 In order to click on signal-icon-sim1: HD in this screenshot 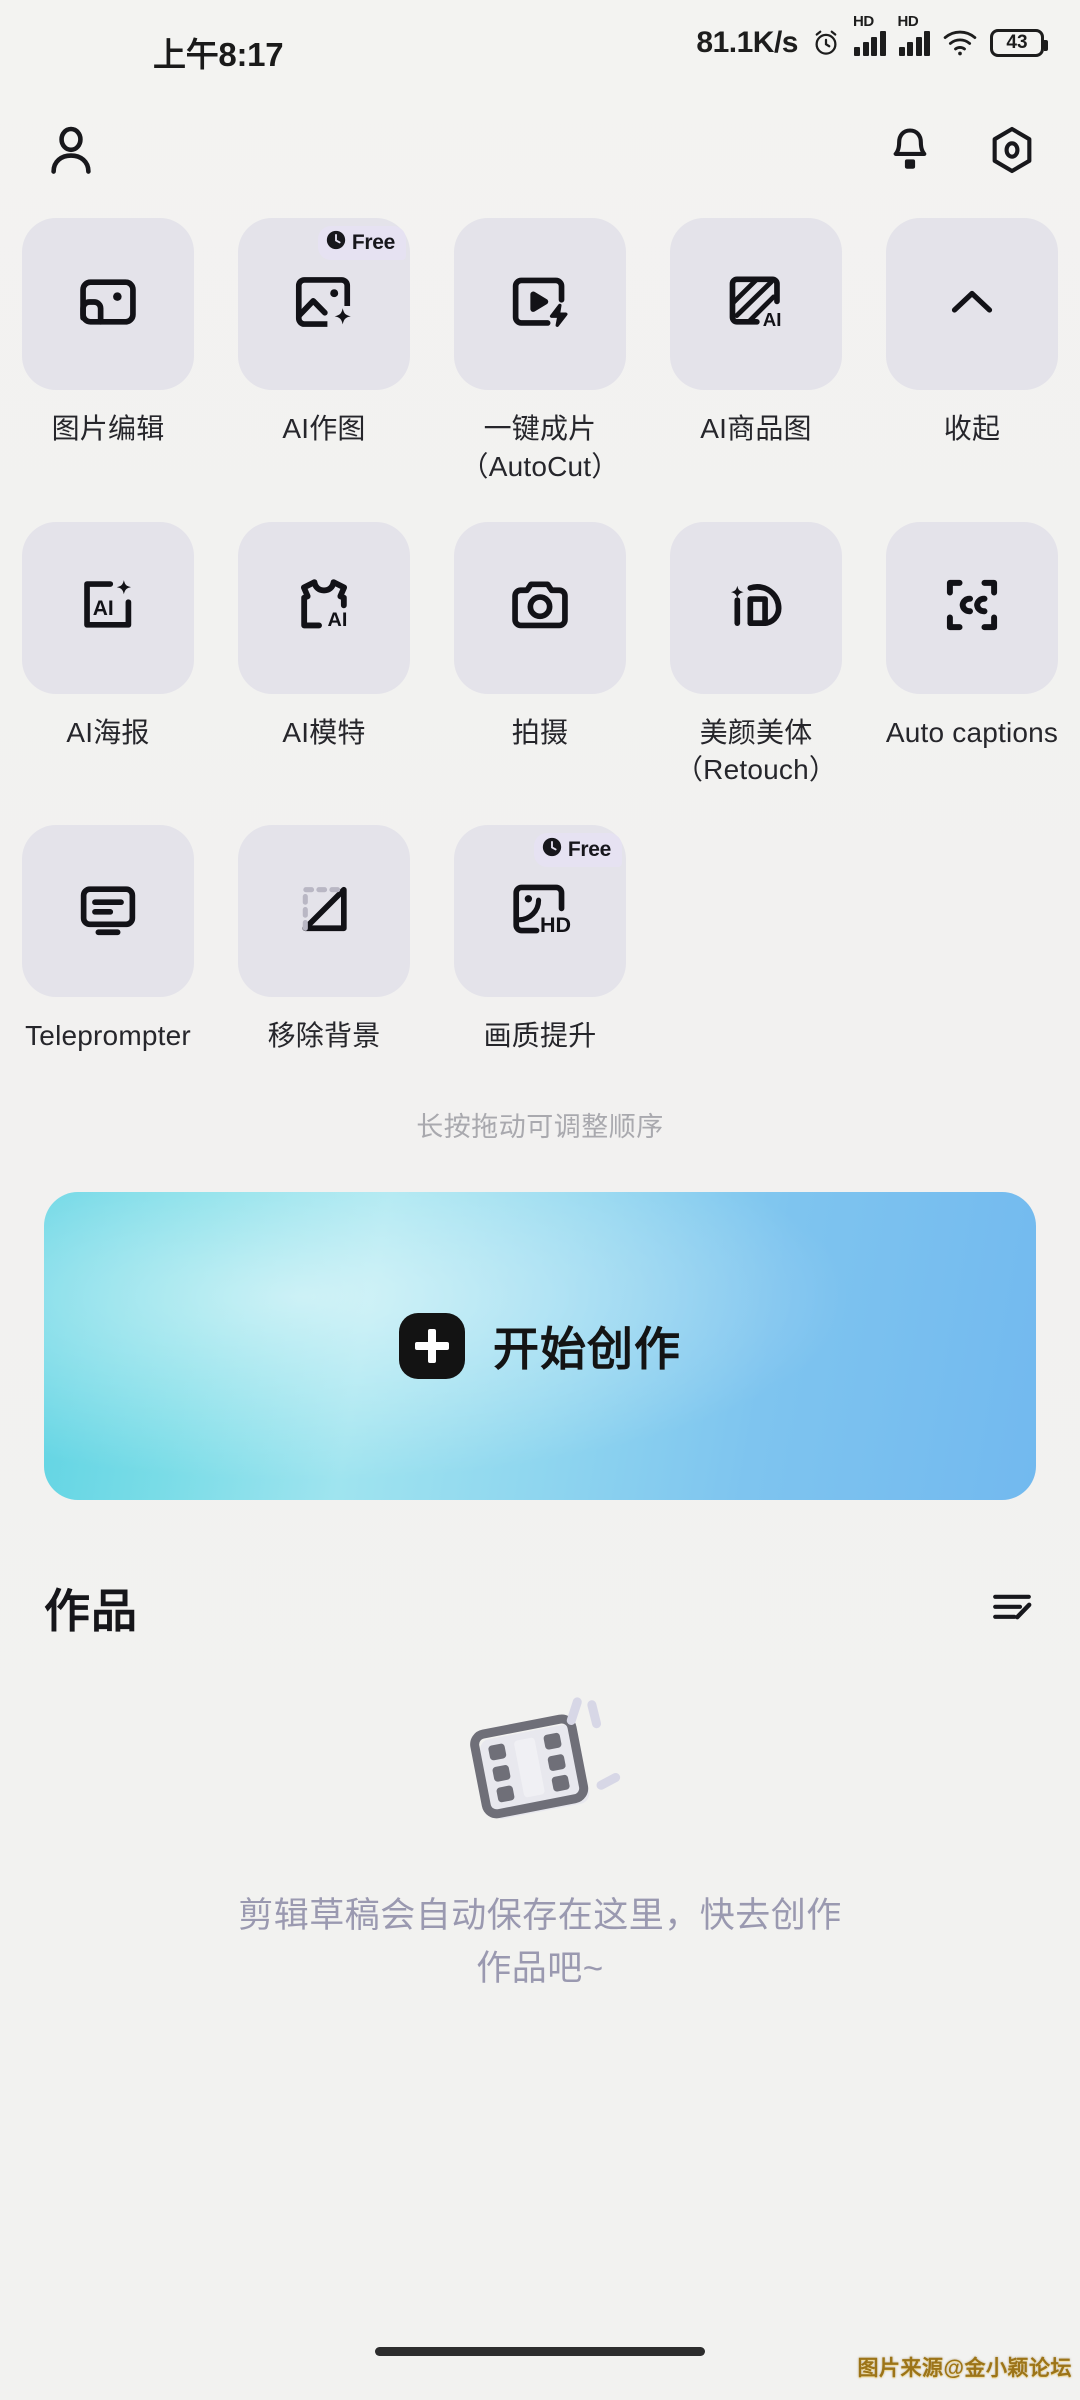, I will do `click(869, 34)`.